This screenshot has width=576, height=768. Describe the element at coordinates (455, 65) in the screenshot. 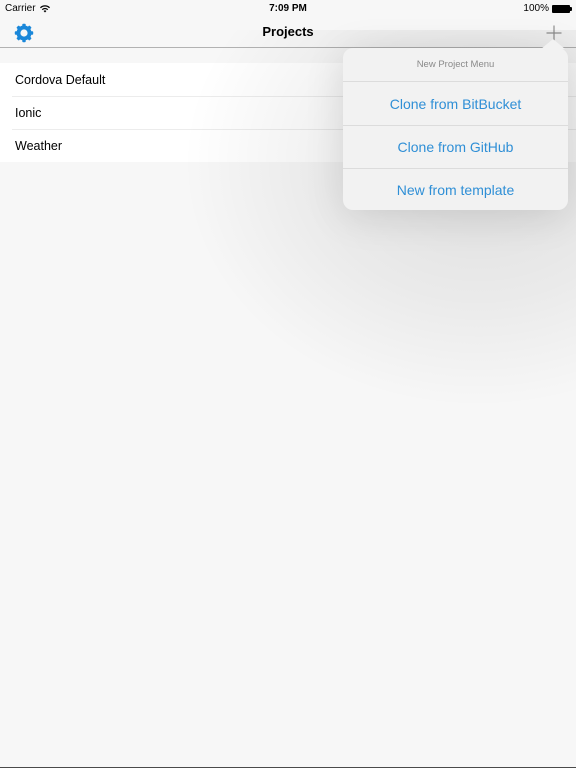

I see `popover-title: New Project Menu` at that location.